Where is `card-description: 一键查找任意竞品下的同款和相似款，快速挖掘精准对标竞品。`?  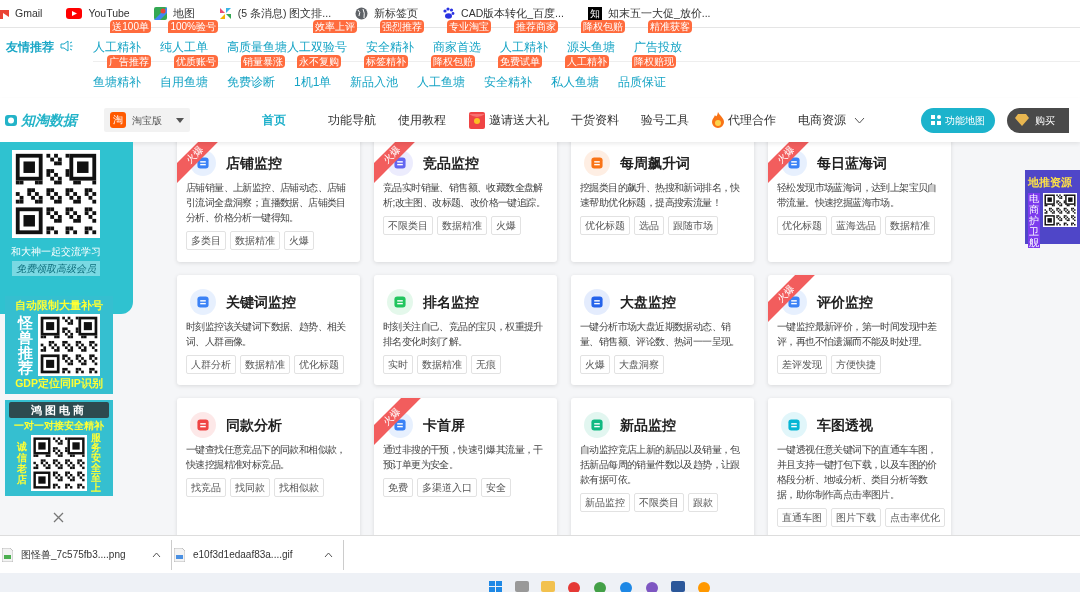
card-description: 一键查找任意竞品下的同款和相似款，快速挖掘精准对标竞品。 is located at coordinates (266, 457).